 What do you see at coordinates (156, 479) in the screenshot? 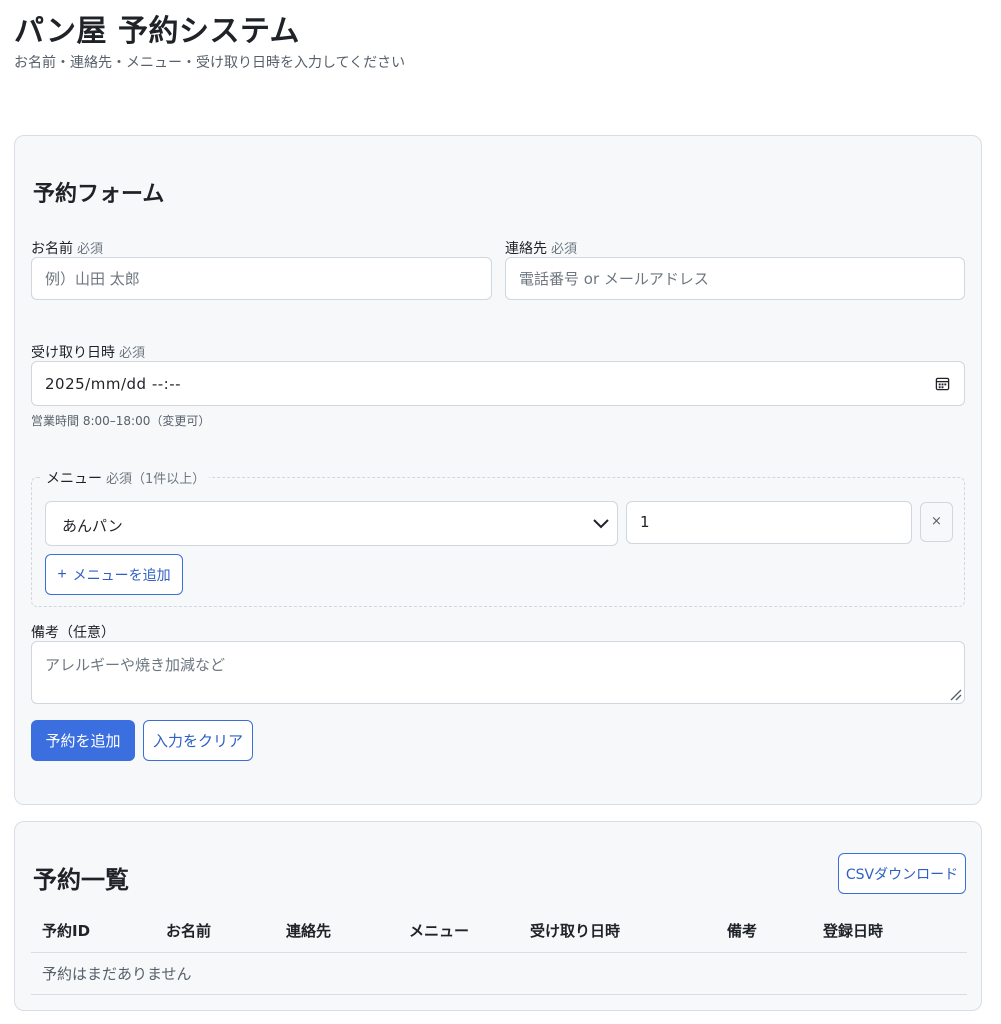
I see `menu-required-tag: 必須（1件以上）` at bounding box center [156, 479].